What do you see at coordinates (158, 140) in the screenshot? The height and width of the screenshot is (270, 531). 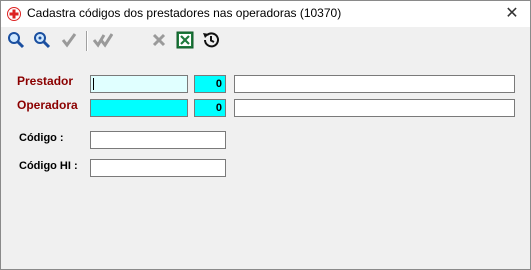 I see `codigo-input` at bounding box center [158, 140].